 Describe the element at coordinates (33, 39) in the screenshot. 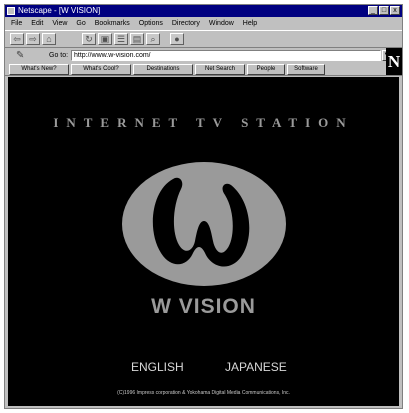

I see `forward-icon: ⇨` at that location.